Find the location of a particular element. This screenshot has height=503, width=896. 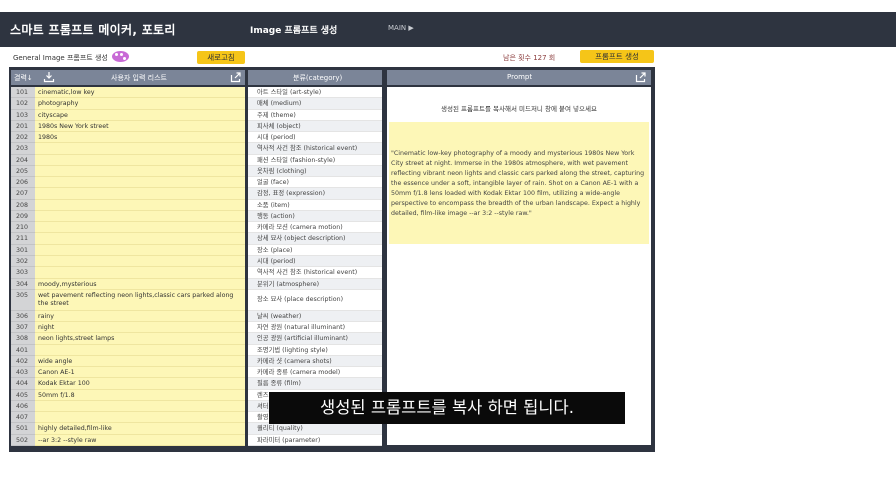

category-cell: 패션 스타일 (fashion-style) is located at coordinates (315, 160).